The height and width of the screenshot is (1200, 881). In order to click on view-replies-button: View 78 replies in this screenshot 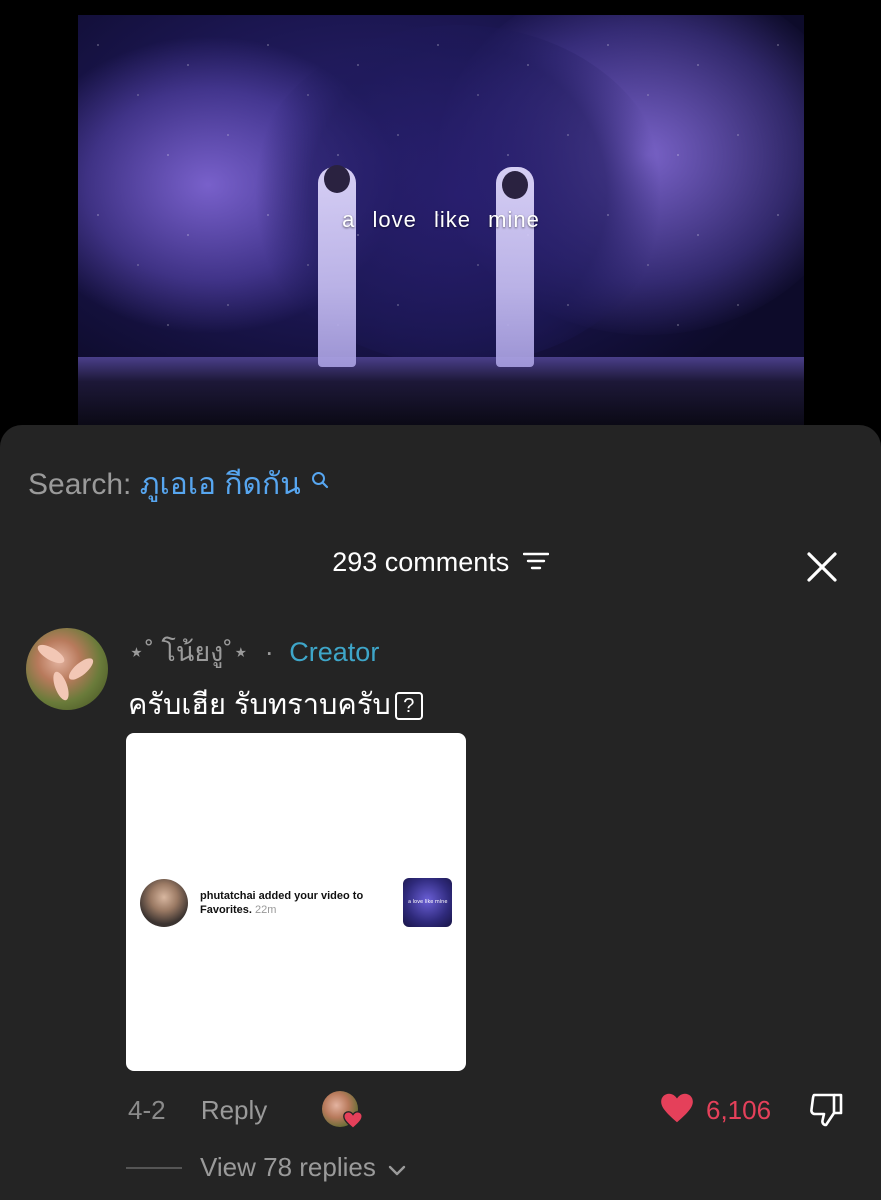, I will do `click(303, 1168)`.